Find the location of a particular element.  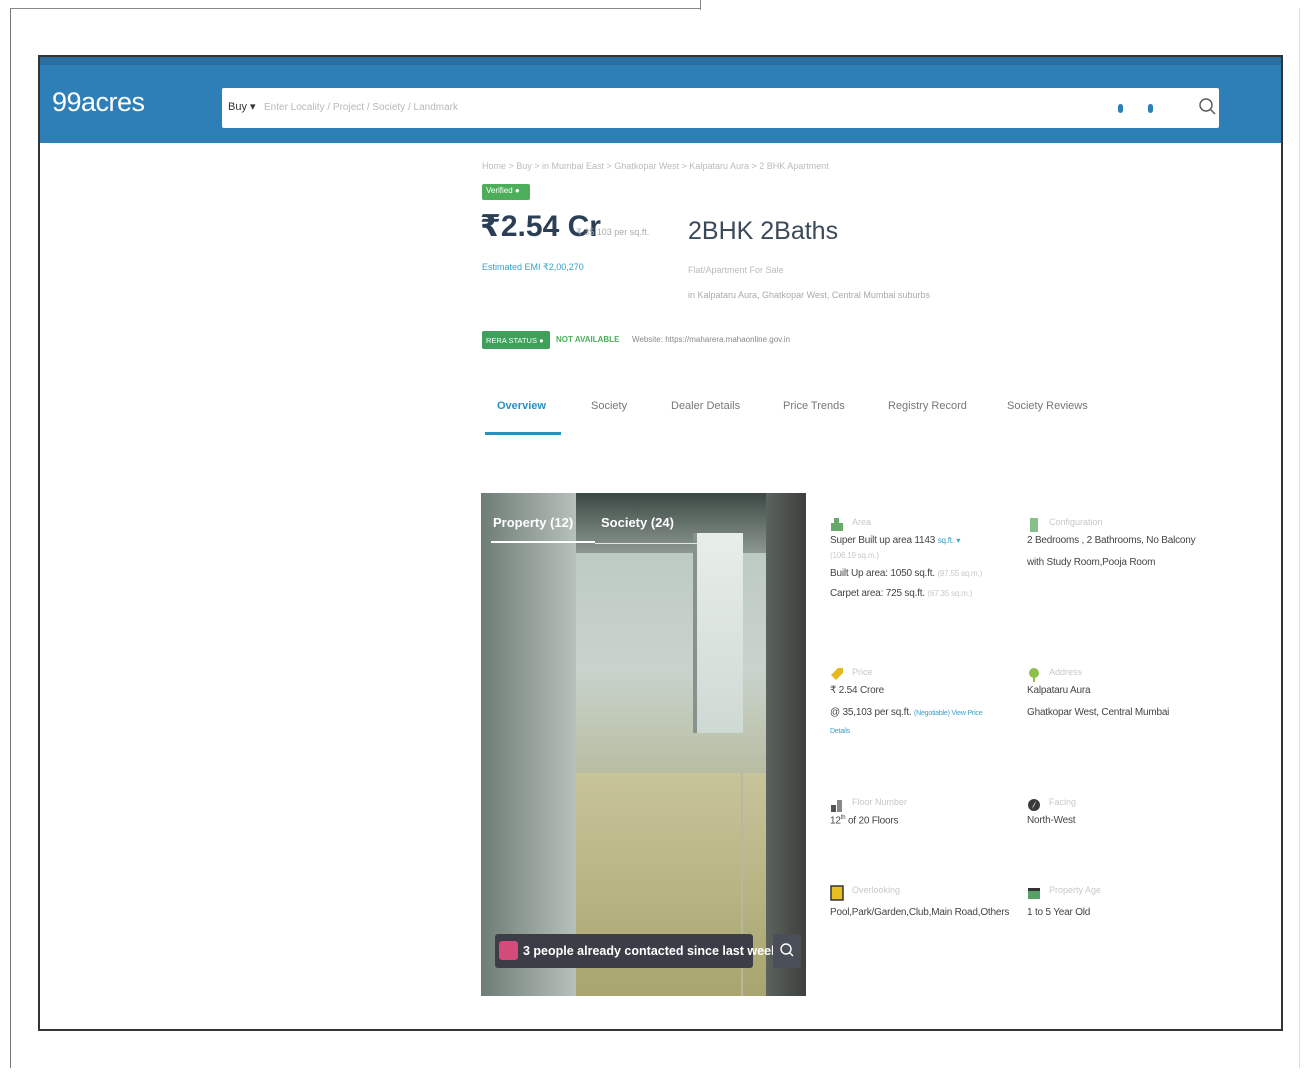

mic-icon is located at coordinates (1150, 108).